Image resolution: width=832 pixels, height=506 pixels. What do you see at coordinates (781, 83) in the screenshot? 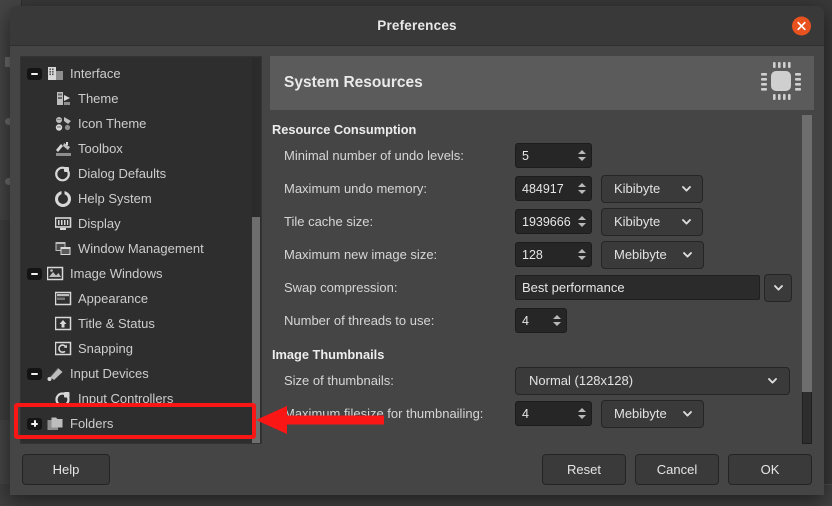
I see `cpu-chip-icon` at bounding box center [781, 83].